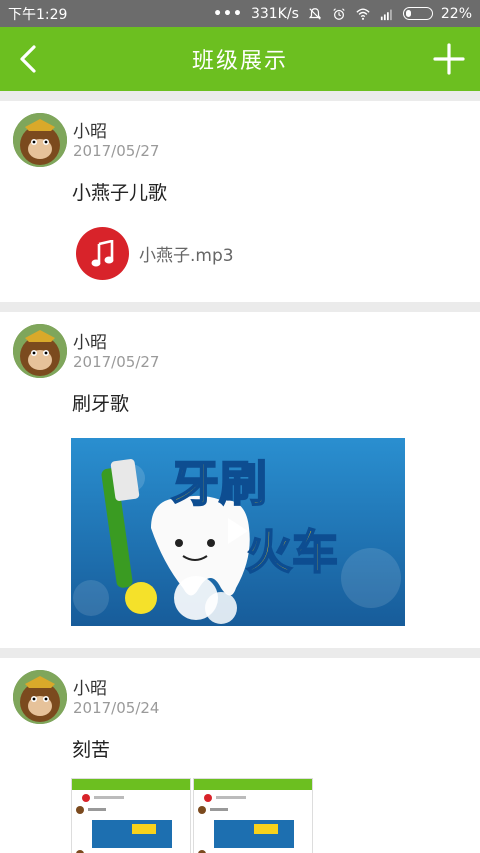  Describe the element at coordinates (456, 13) in the screenshot. I see `battery-percent: 22%` at that location.